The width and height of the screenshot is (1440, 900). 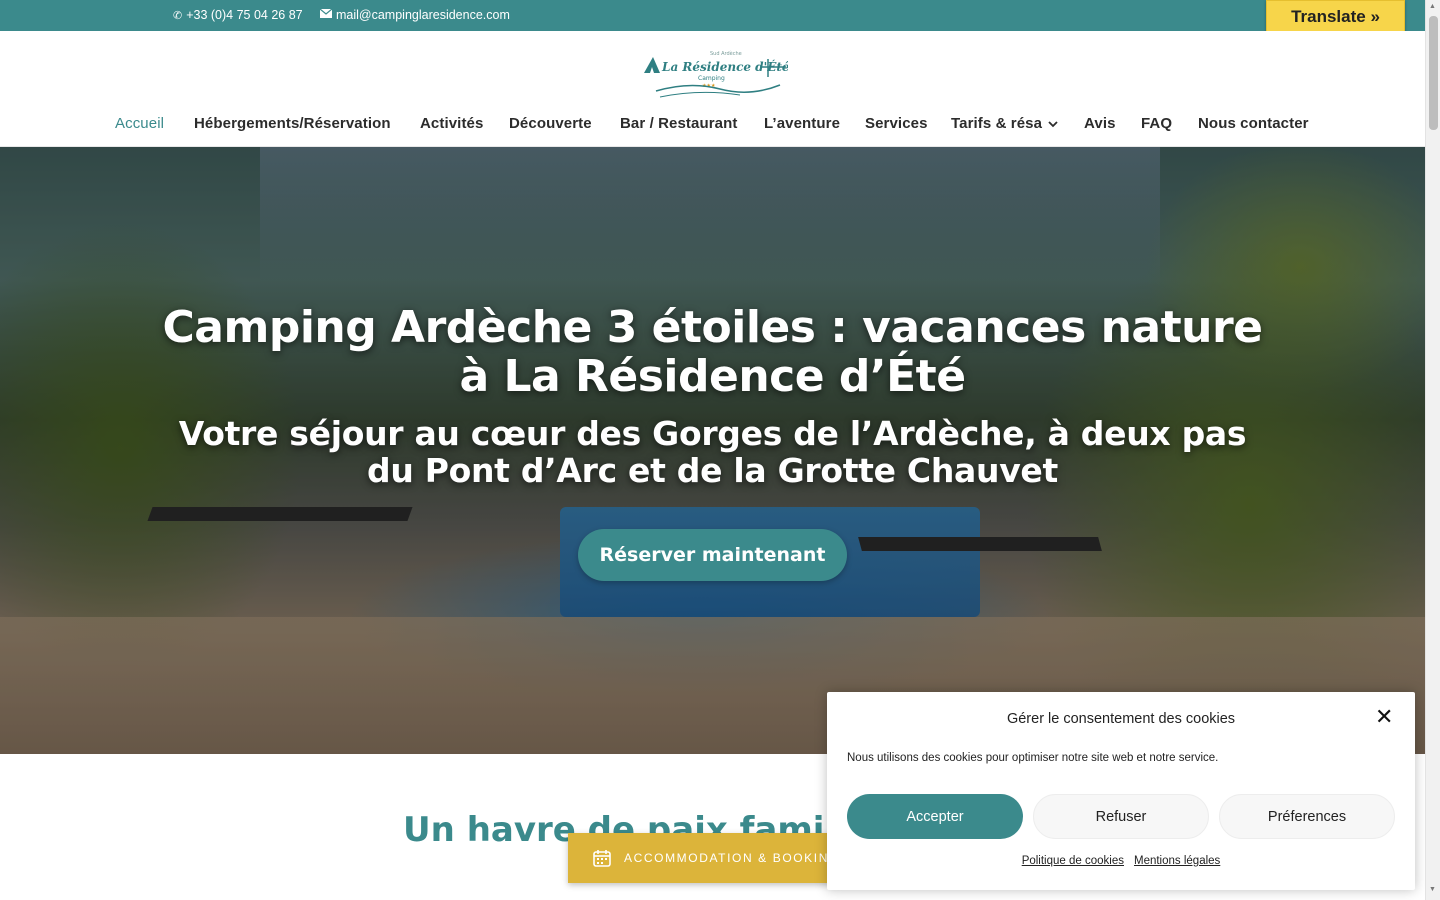 What do you see at coordinates (712, 555) in the screenshot?
I see `book-now-button: Réserver maintenant` at bounding box center [712, 555].